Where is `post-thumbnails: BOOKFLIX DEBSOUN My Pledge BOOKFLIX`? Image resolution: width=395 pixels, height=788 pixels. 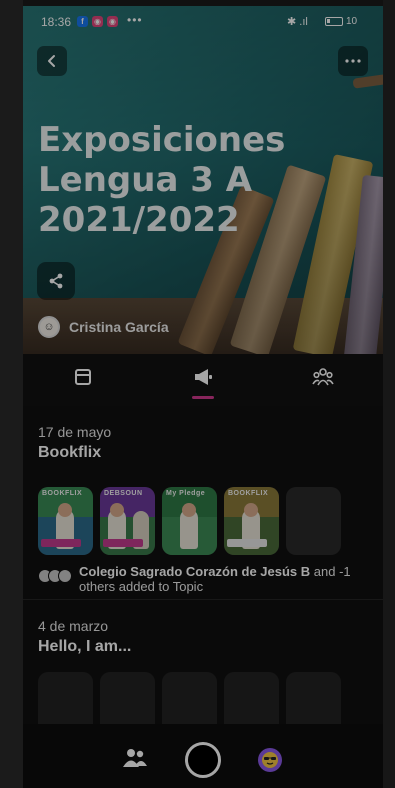
post-thumbnails: BOOKFLIX DEBSOUN My Pledge BOOKFLIX is located at coordinates (203, 521).